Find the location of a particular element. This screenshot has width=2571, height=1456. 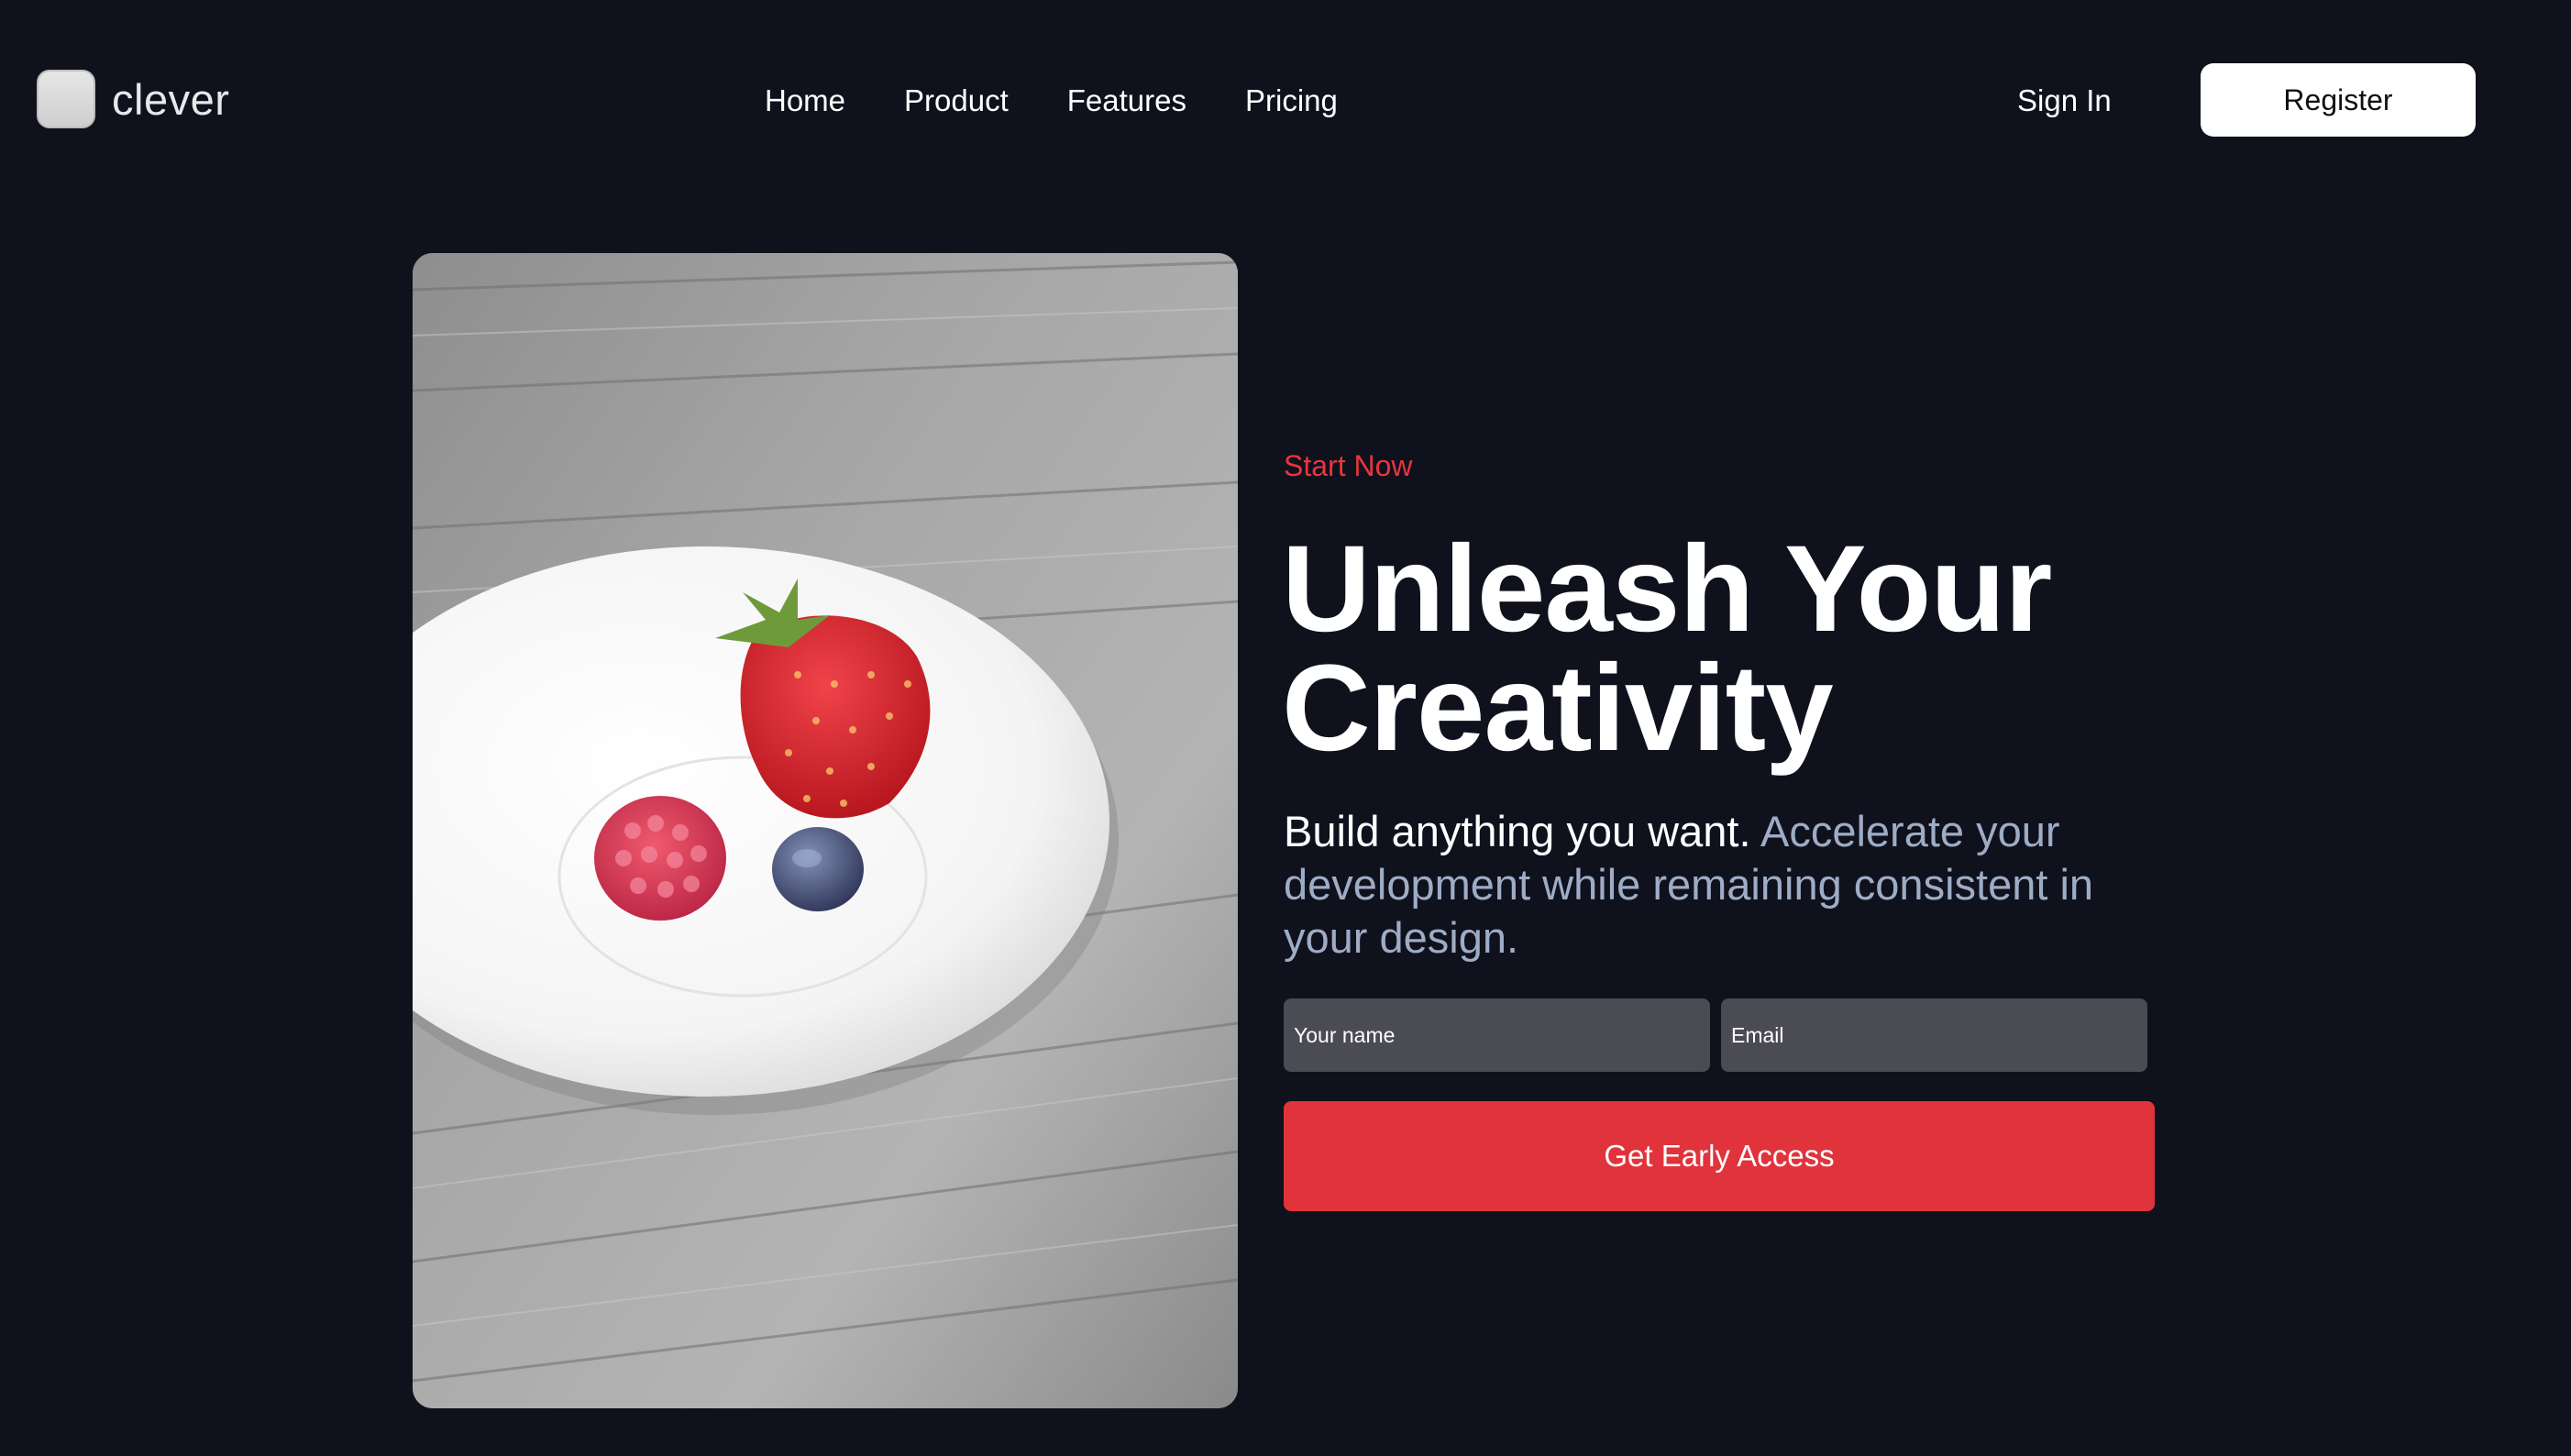

register-button: Register is located at coordinates (2338, 100).